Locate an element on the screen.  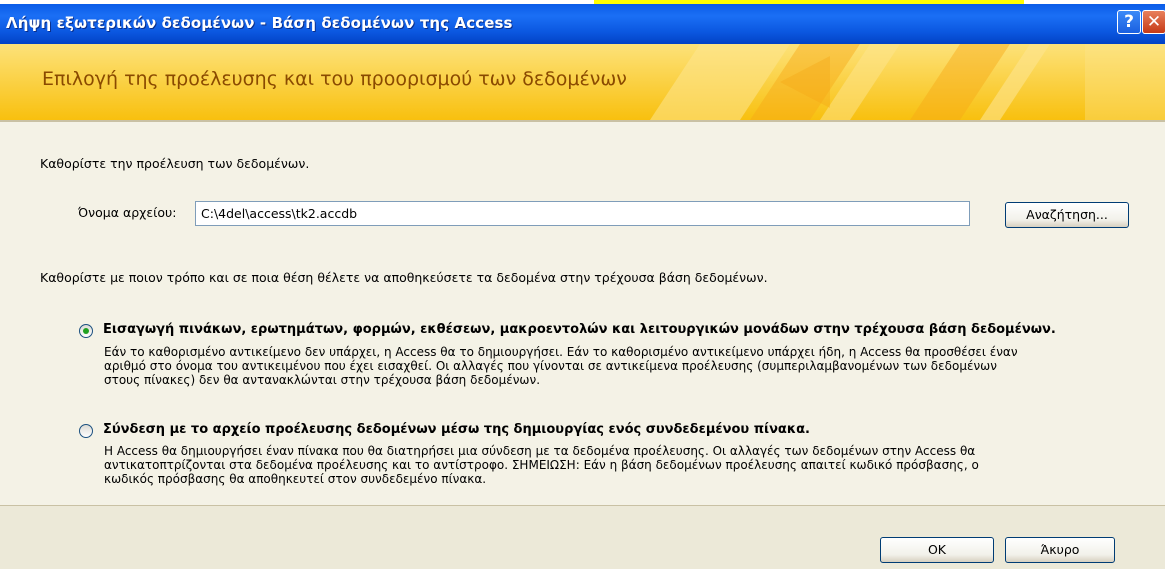
help-icon: ? is located at coordinates (1129, 22).